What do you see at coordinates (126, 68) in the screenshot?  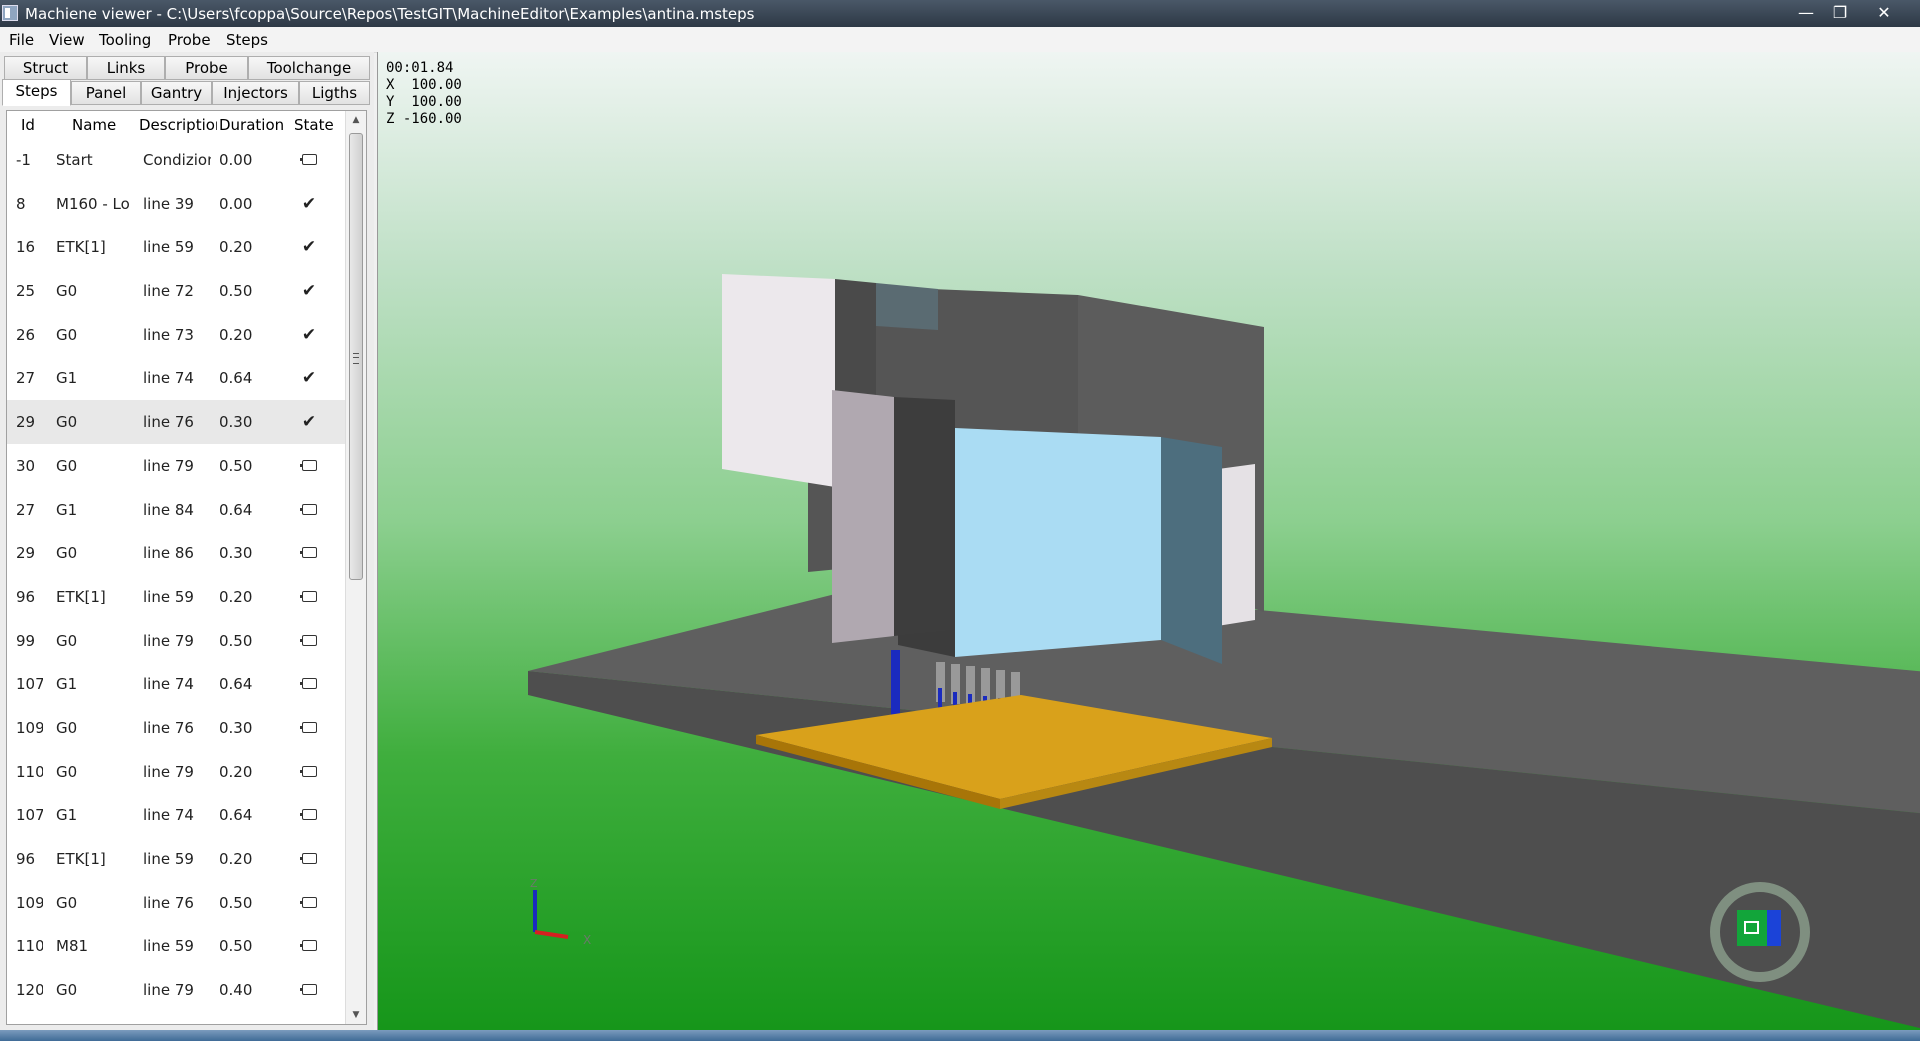 I see `tab-links: Links` at bounding box center [126, 68].